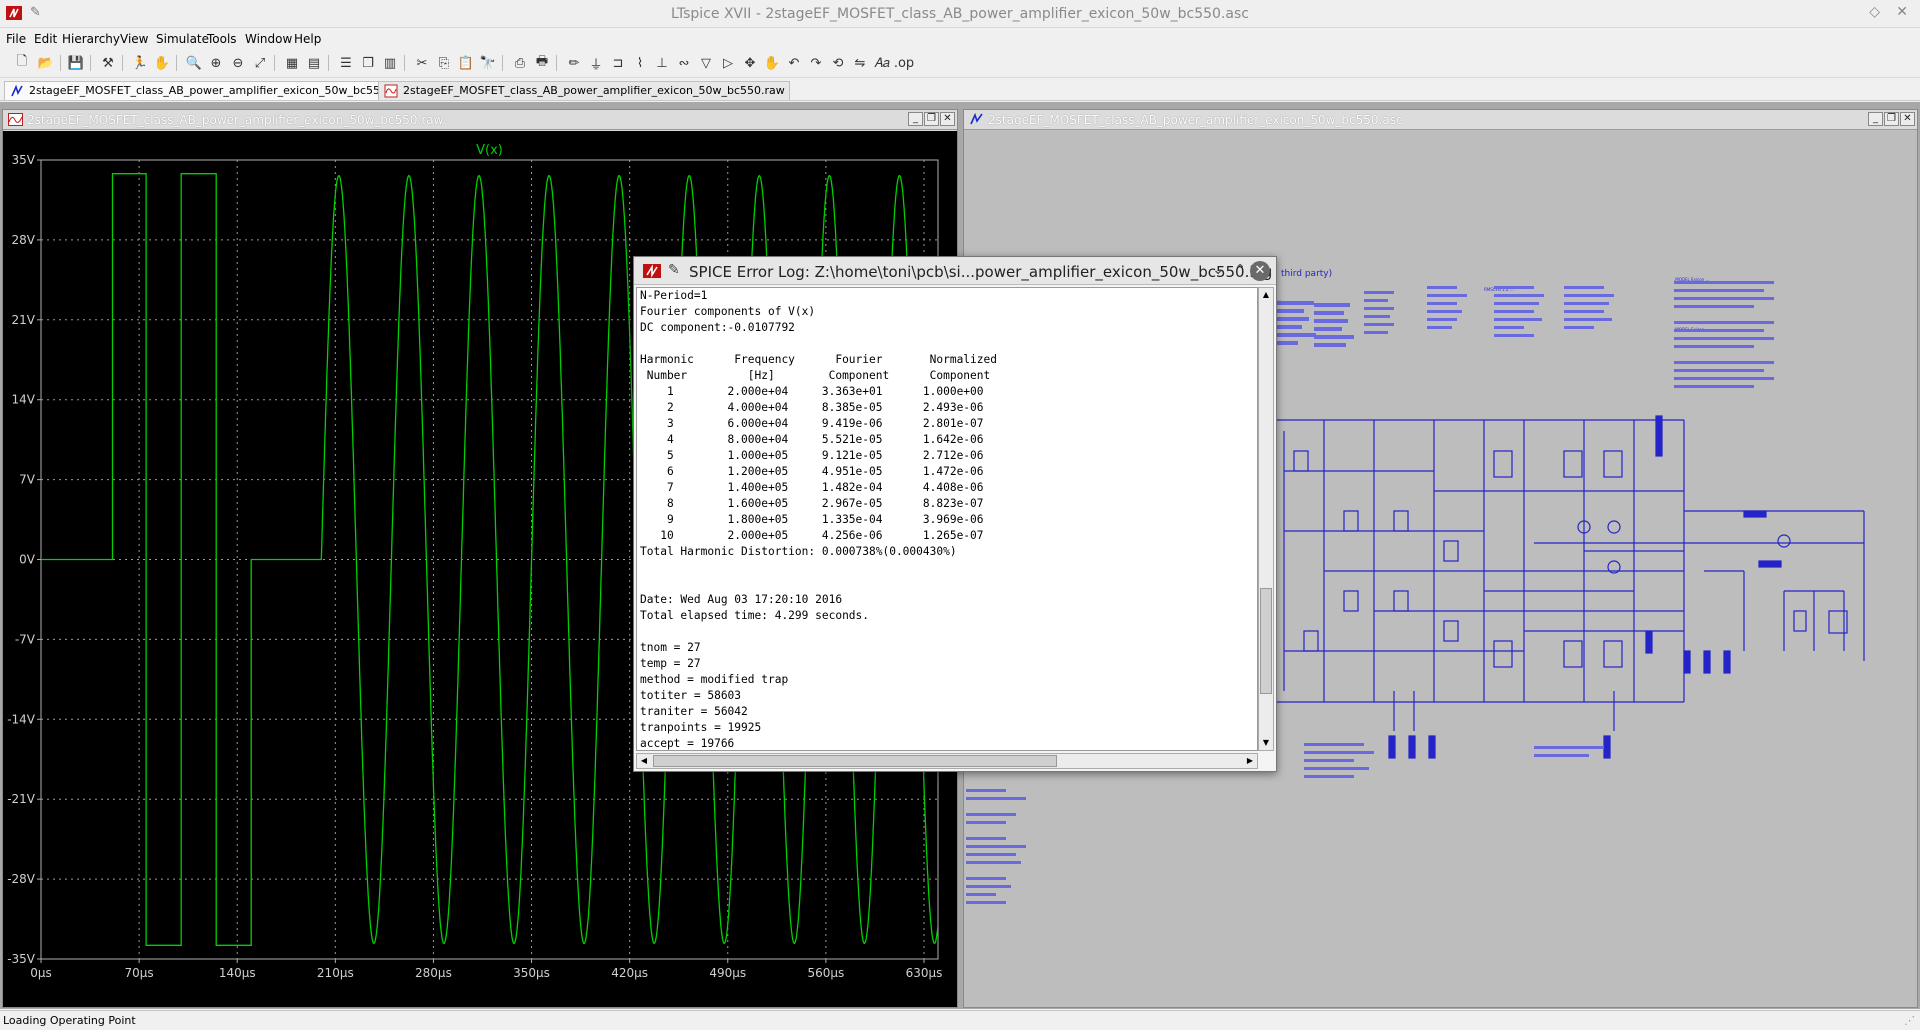  What do you see at coordinates (772, 63) in the screenshot?
I see `drag-icon: ✋` at bounding box center [772, 63].